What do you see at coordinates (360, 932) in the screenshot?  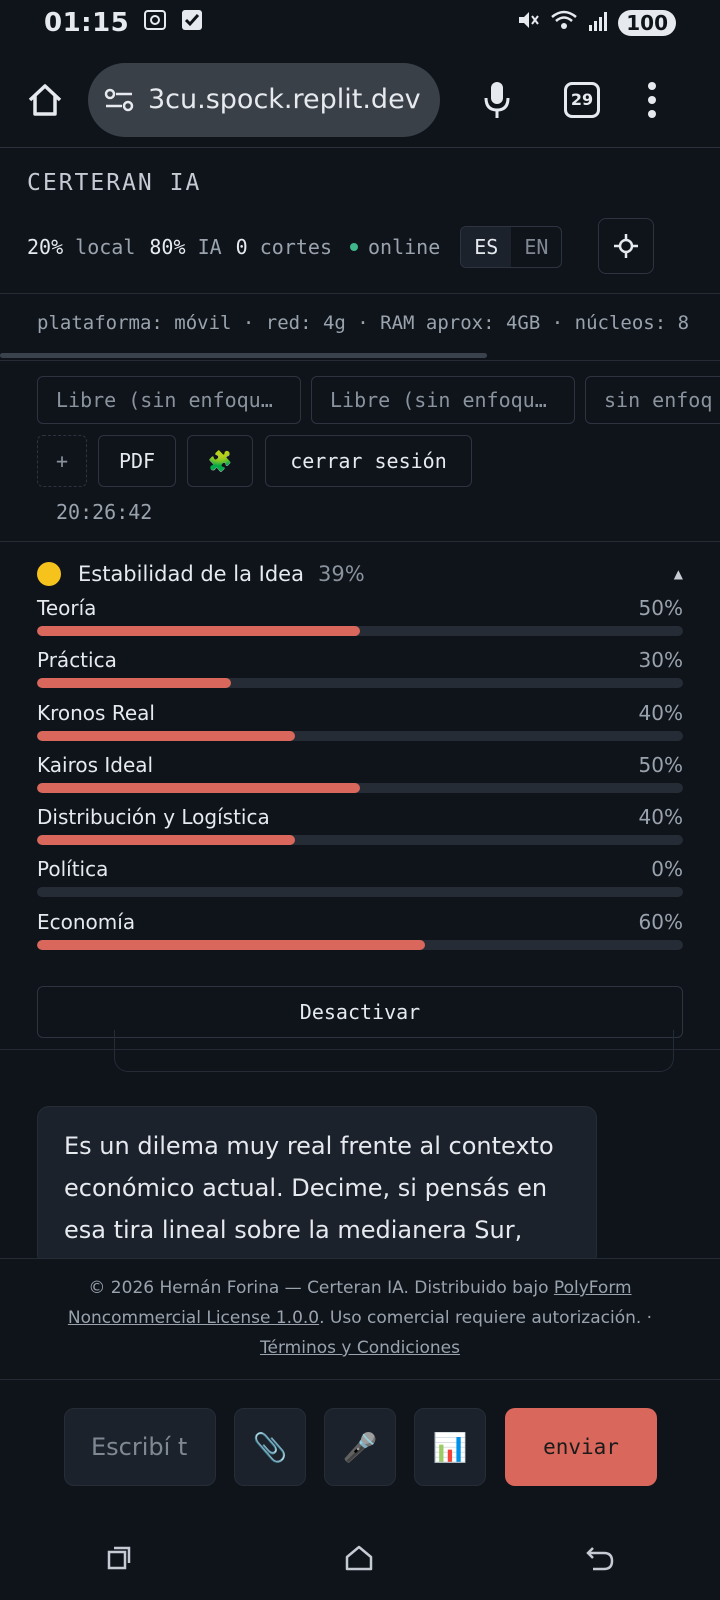 I see `metric-row: Economía 60%` at bounding box center [360, 932].